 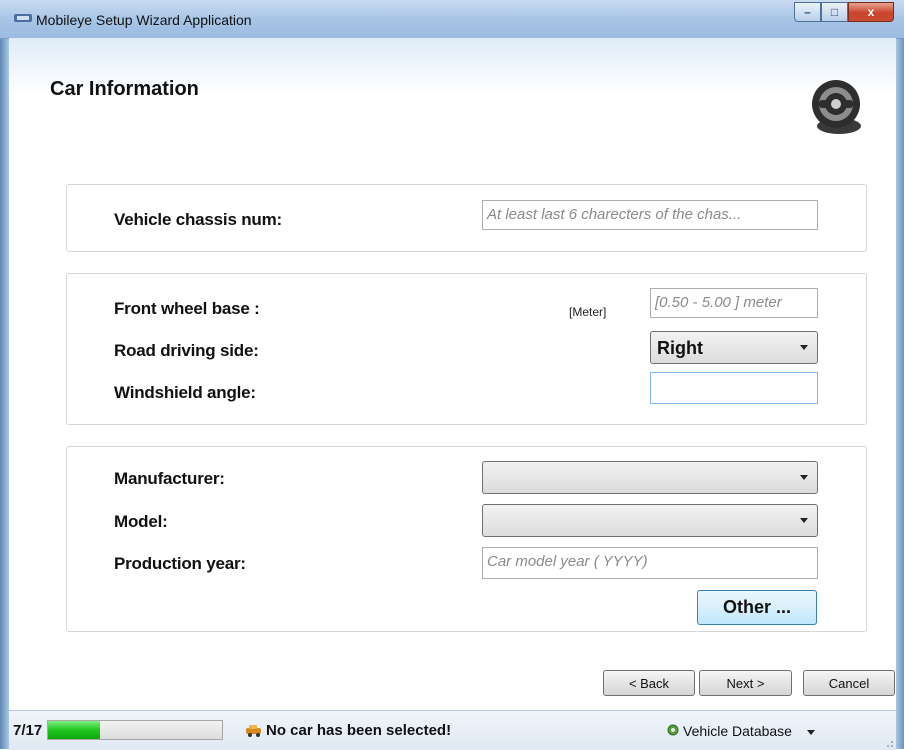 I want to click on window-right-border, so click(x=900, y=374).